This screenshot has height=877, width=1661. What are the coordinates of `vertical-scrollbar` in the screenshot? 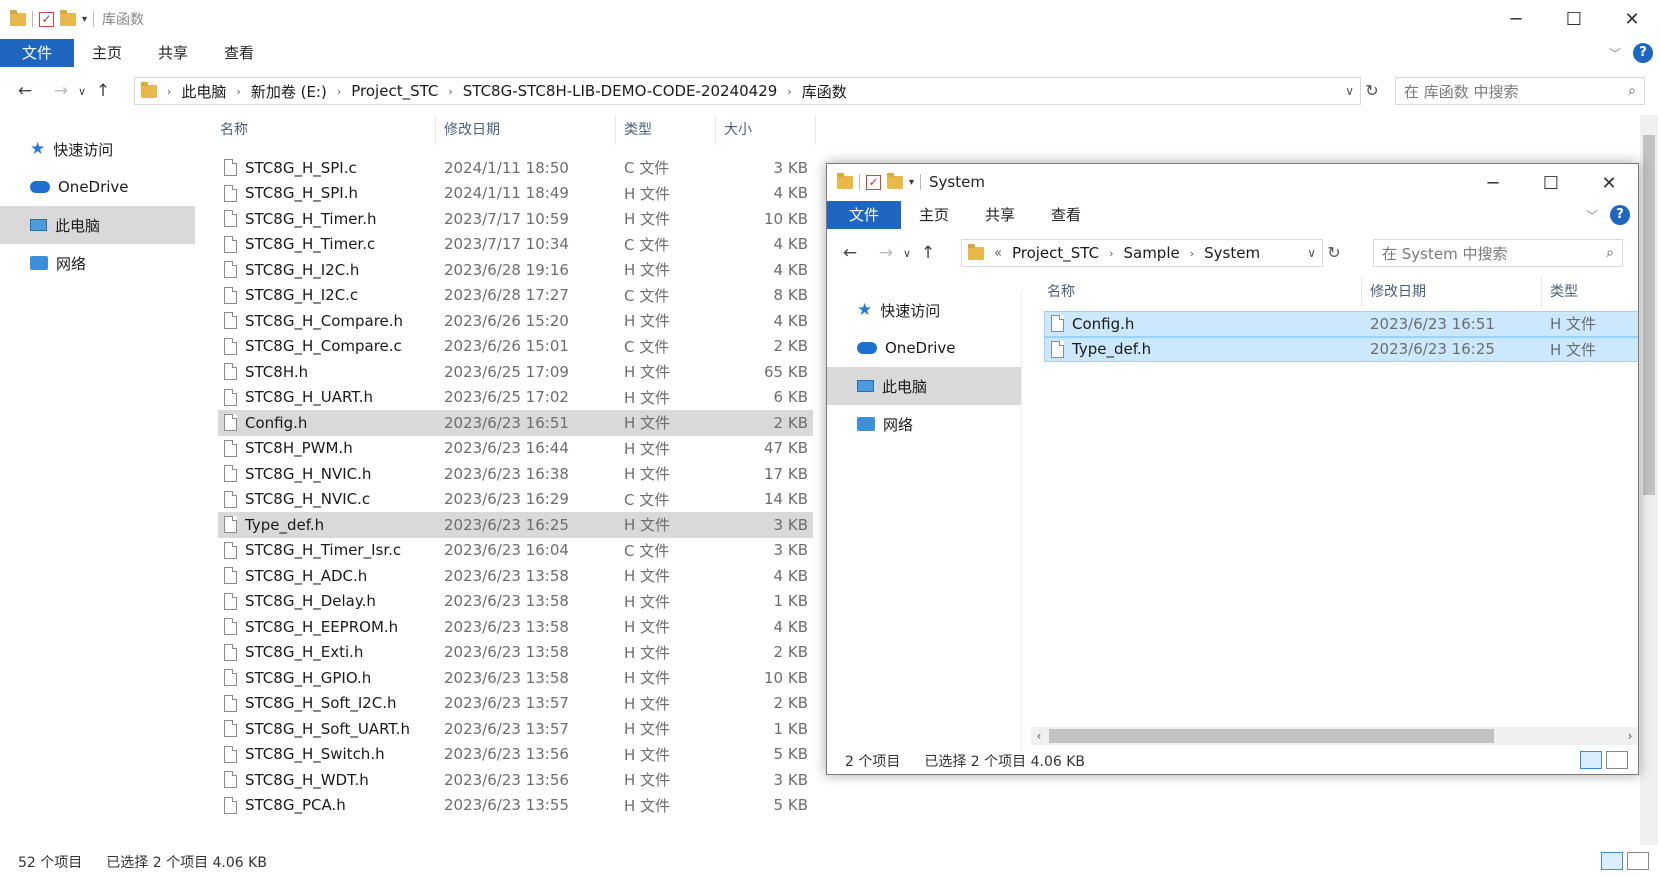 It's located at (1649, 480).